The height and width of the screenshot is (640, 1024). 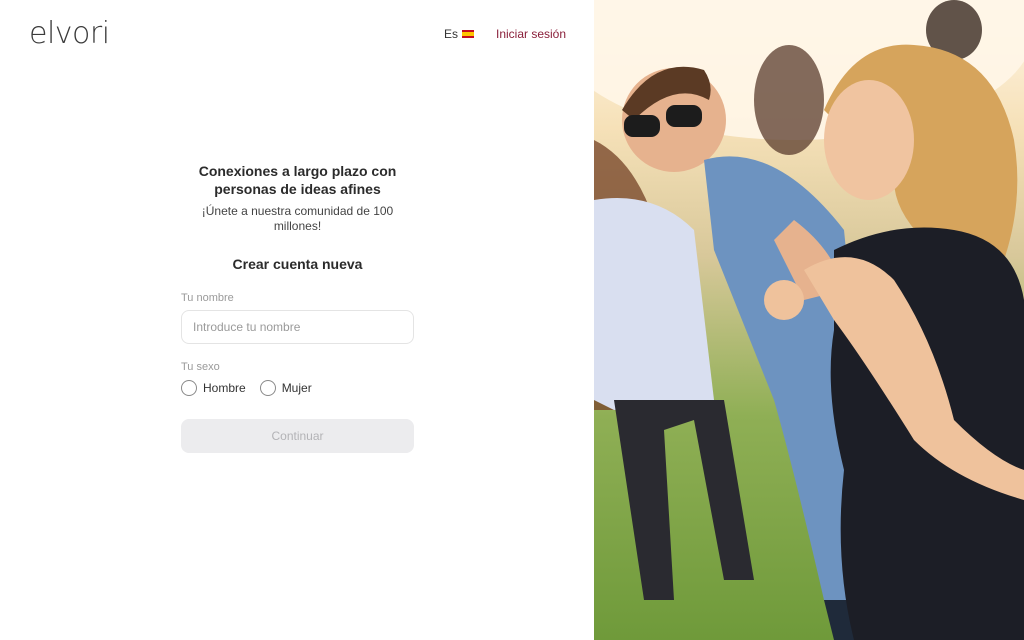 I want to click on name-input, so click(x=297, y=327).